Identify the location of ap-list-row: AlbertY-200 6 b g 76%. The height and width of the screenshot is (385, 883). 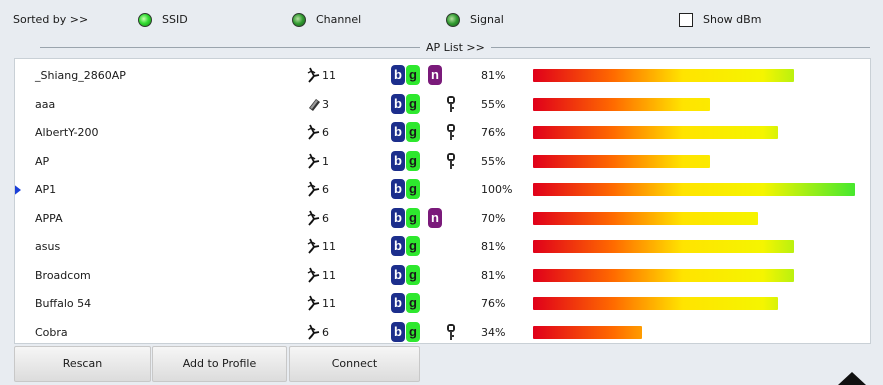
(435, 133).